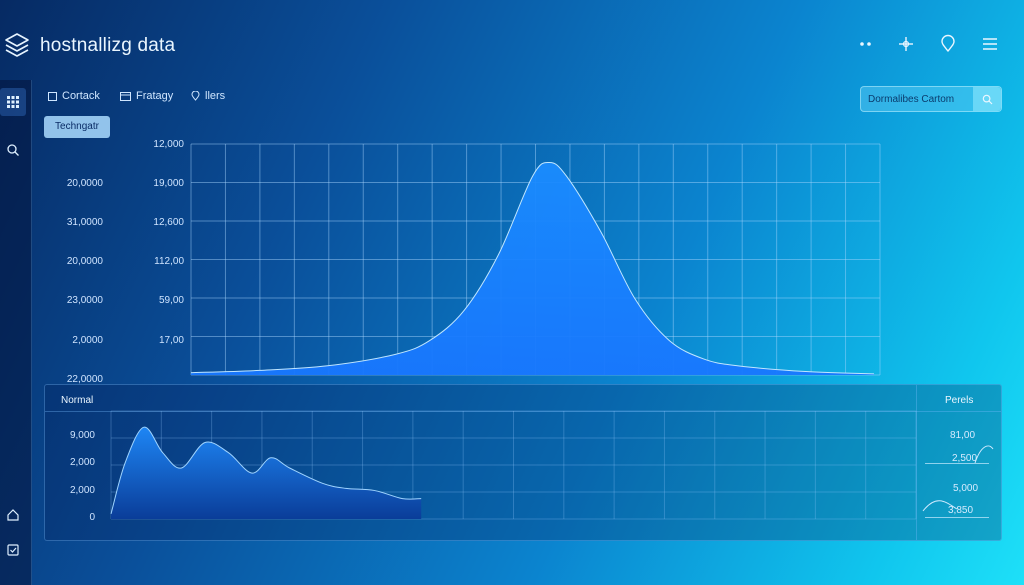  What do you see at coordinates (266, 473) in the screenshot?
I see `sub-area` at bounding box center [266, 473].